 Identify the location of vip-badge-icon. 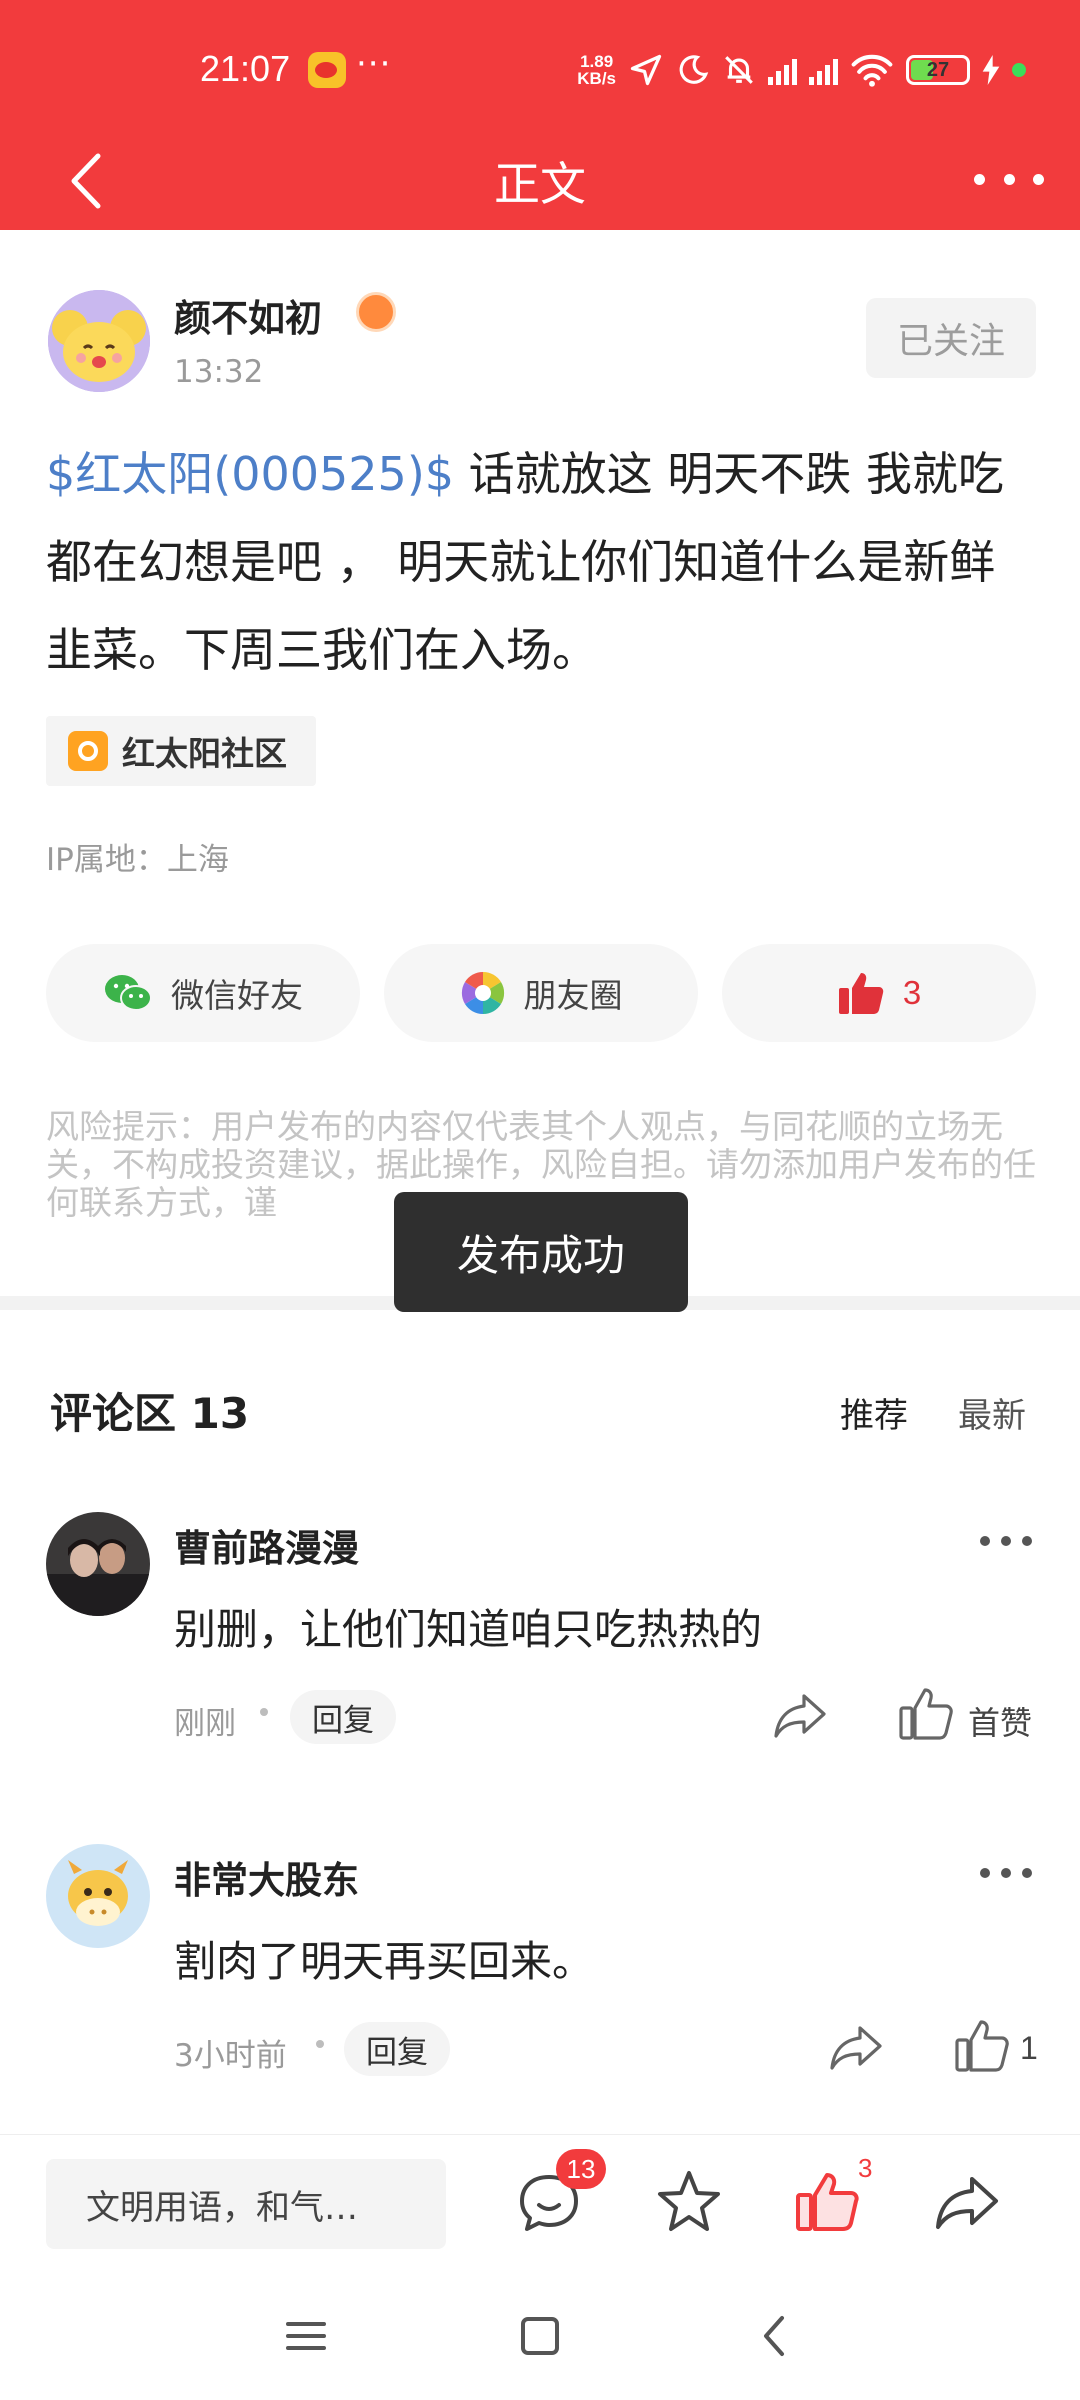
(376, 312).